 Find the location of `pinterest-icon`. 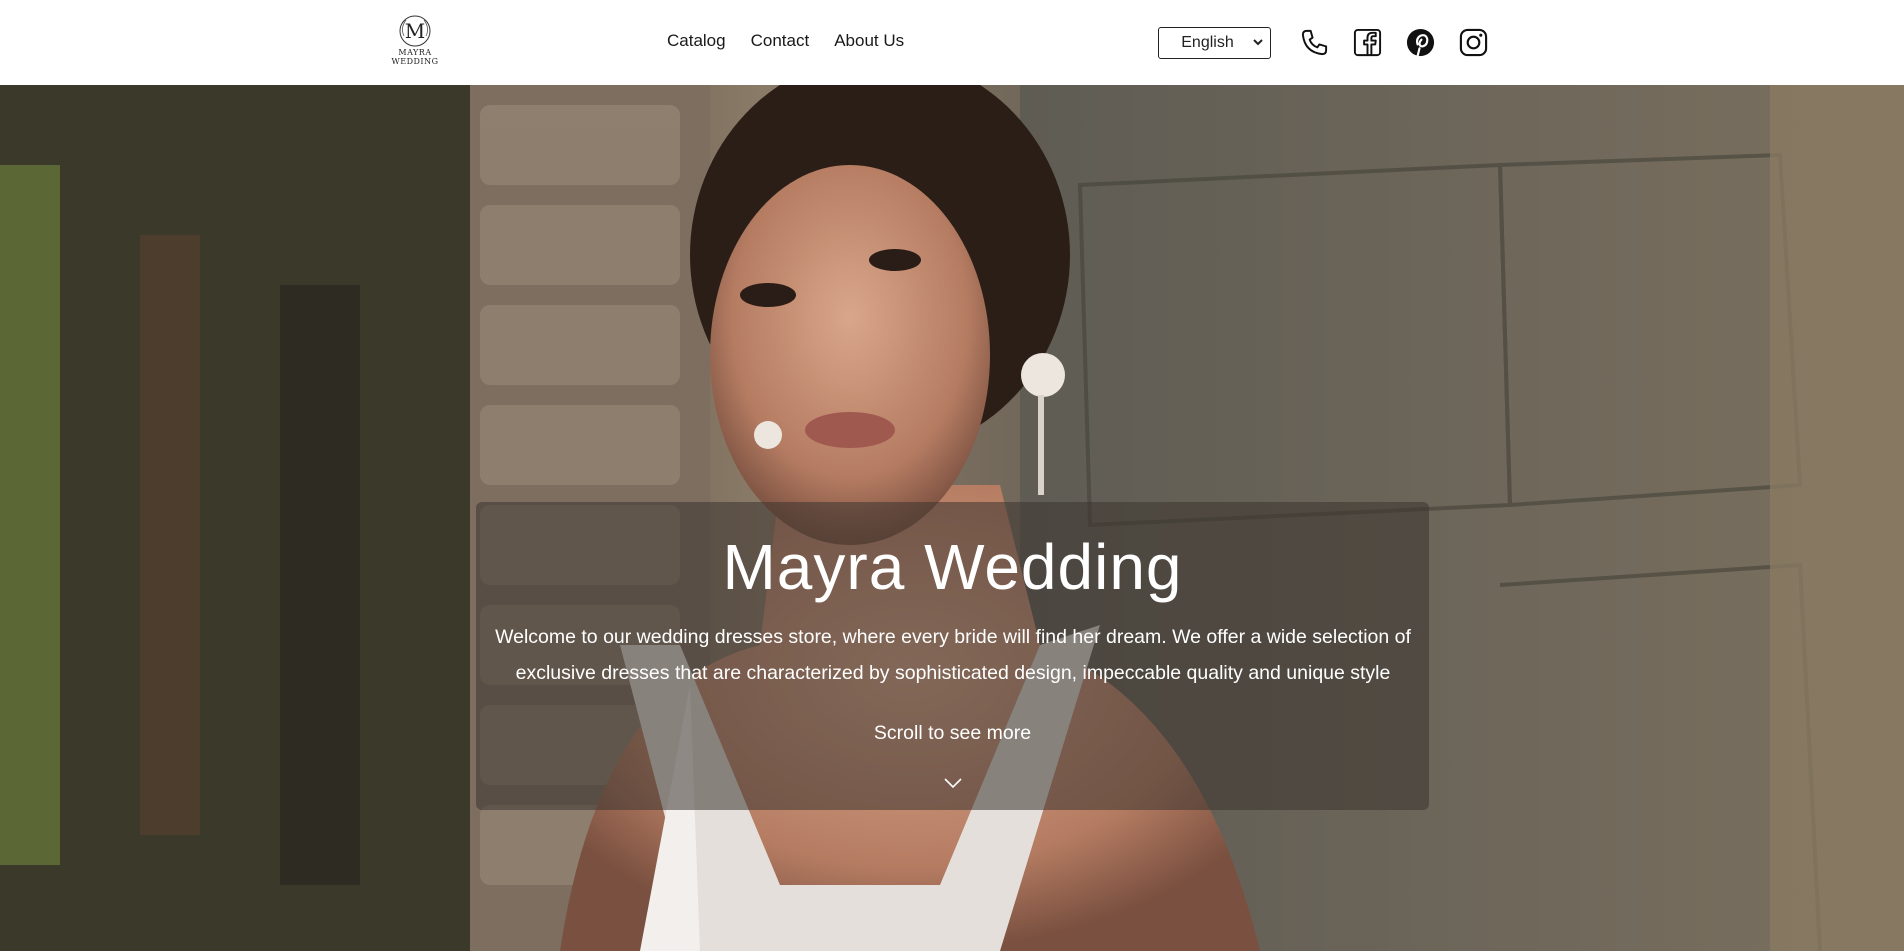

pinterest-icon is located at coordinates (1420, 43).